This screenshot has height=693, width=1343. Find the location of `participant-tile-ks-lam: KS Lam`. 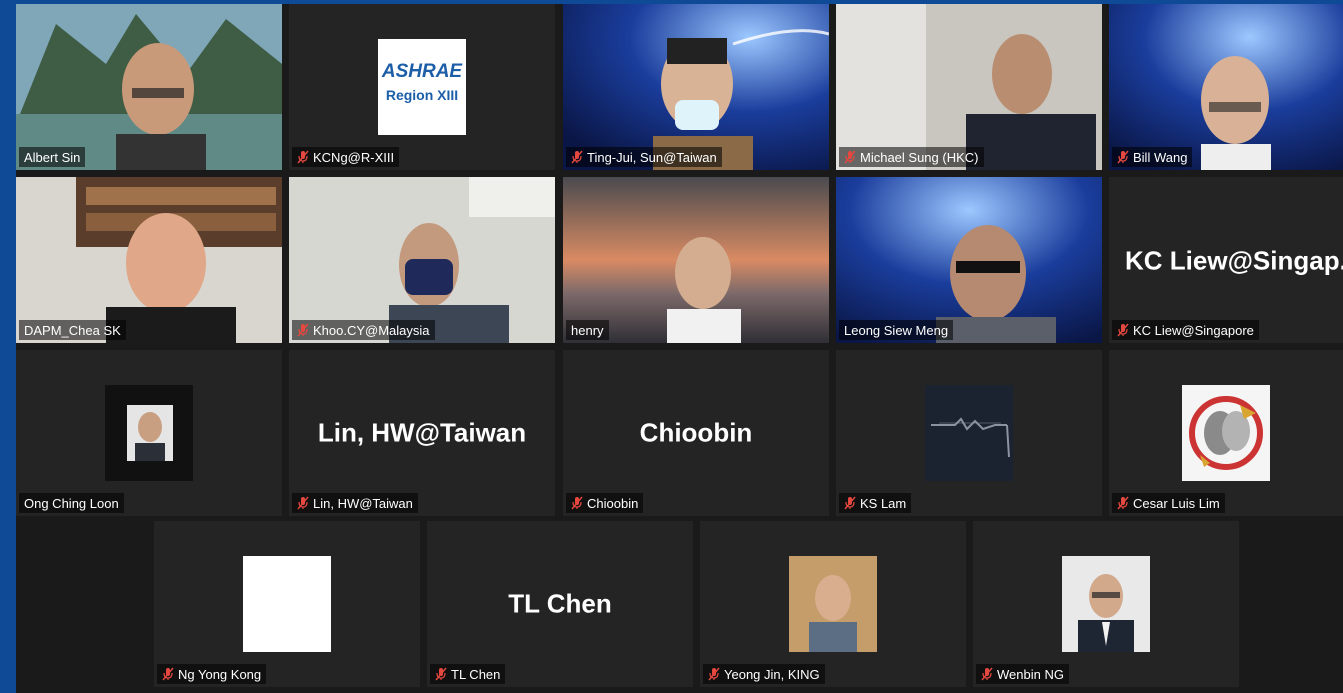

participant-tile-ks-lam: KS Lam is located at coordinates (969, 433).